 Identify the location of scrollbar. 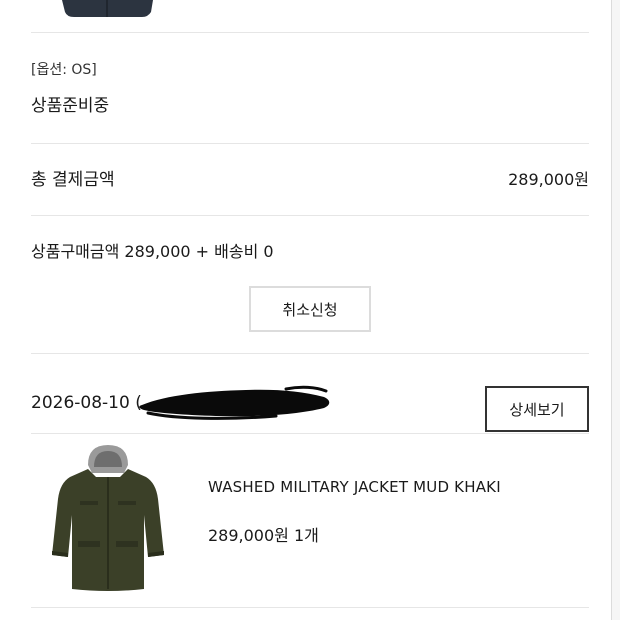
(615, 310).